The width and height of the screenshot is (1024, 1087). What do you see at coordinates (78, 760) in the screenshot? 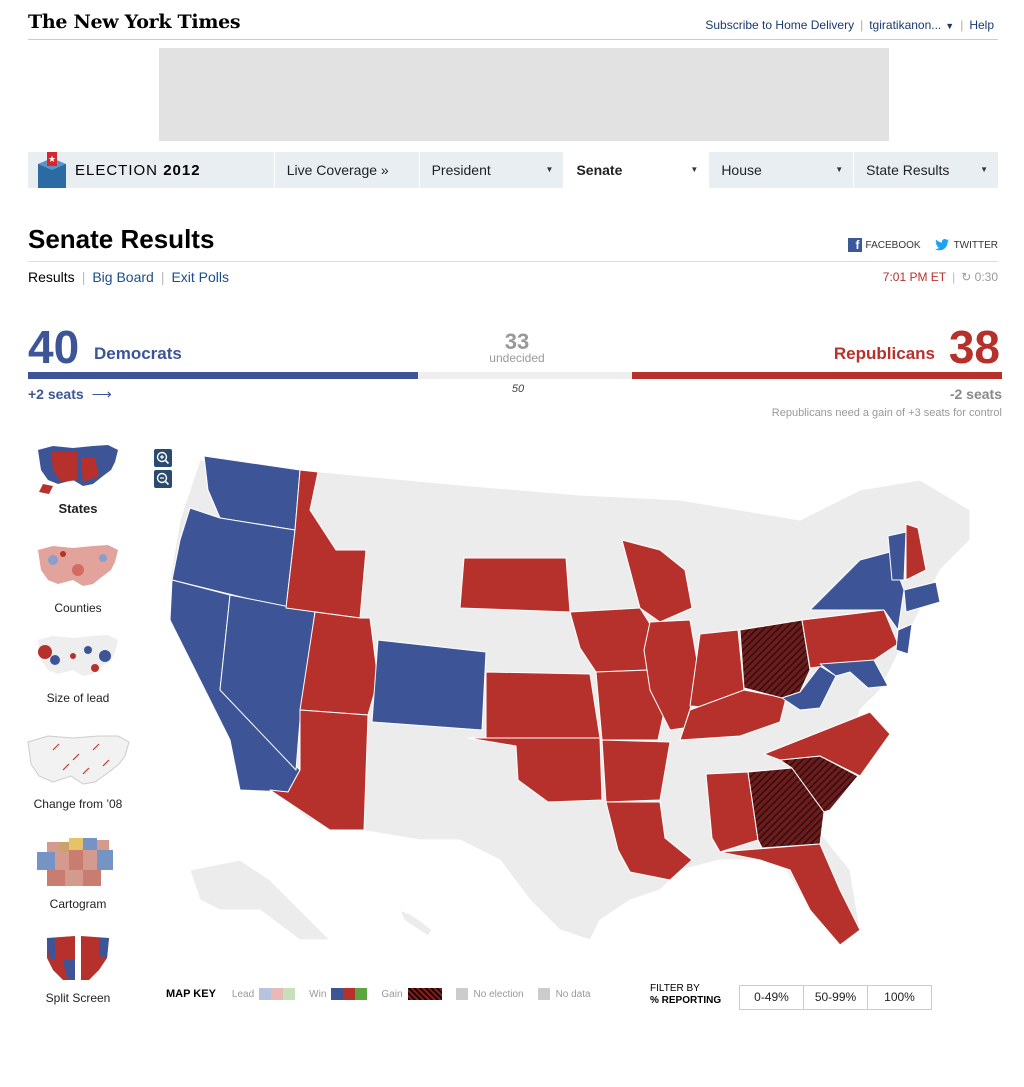
I see `change-from-08-thumbnail` at bounding box center [78, 760].